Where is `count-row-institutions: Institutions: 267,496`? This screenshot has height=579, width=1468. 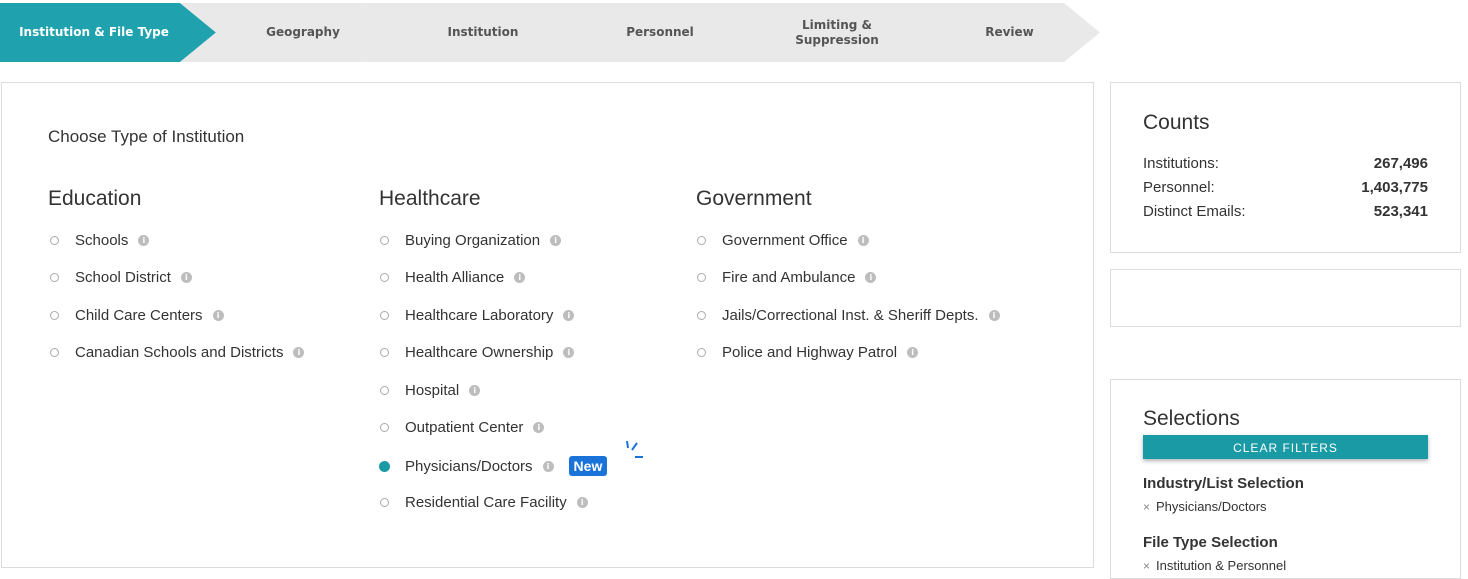 count-row-institutions: Institutions: 267,496 is located at coordinates (1285, 163).